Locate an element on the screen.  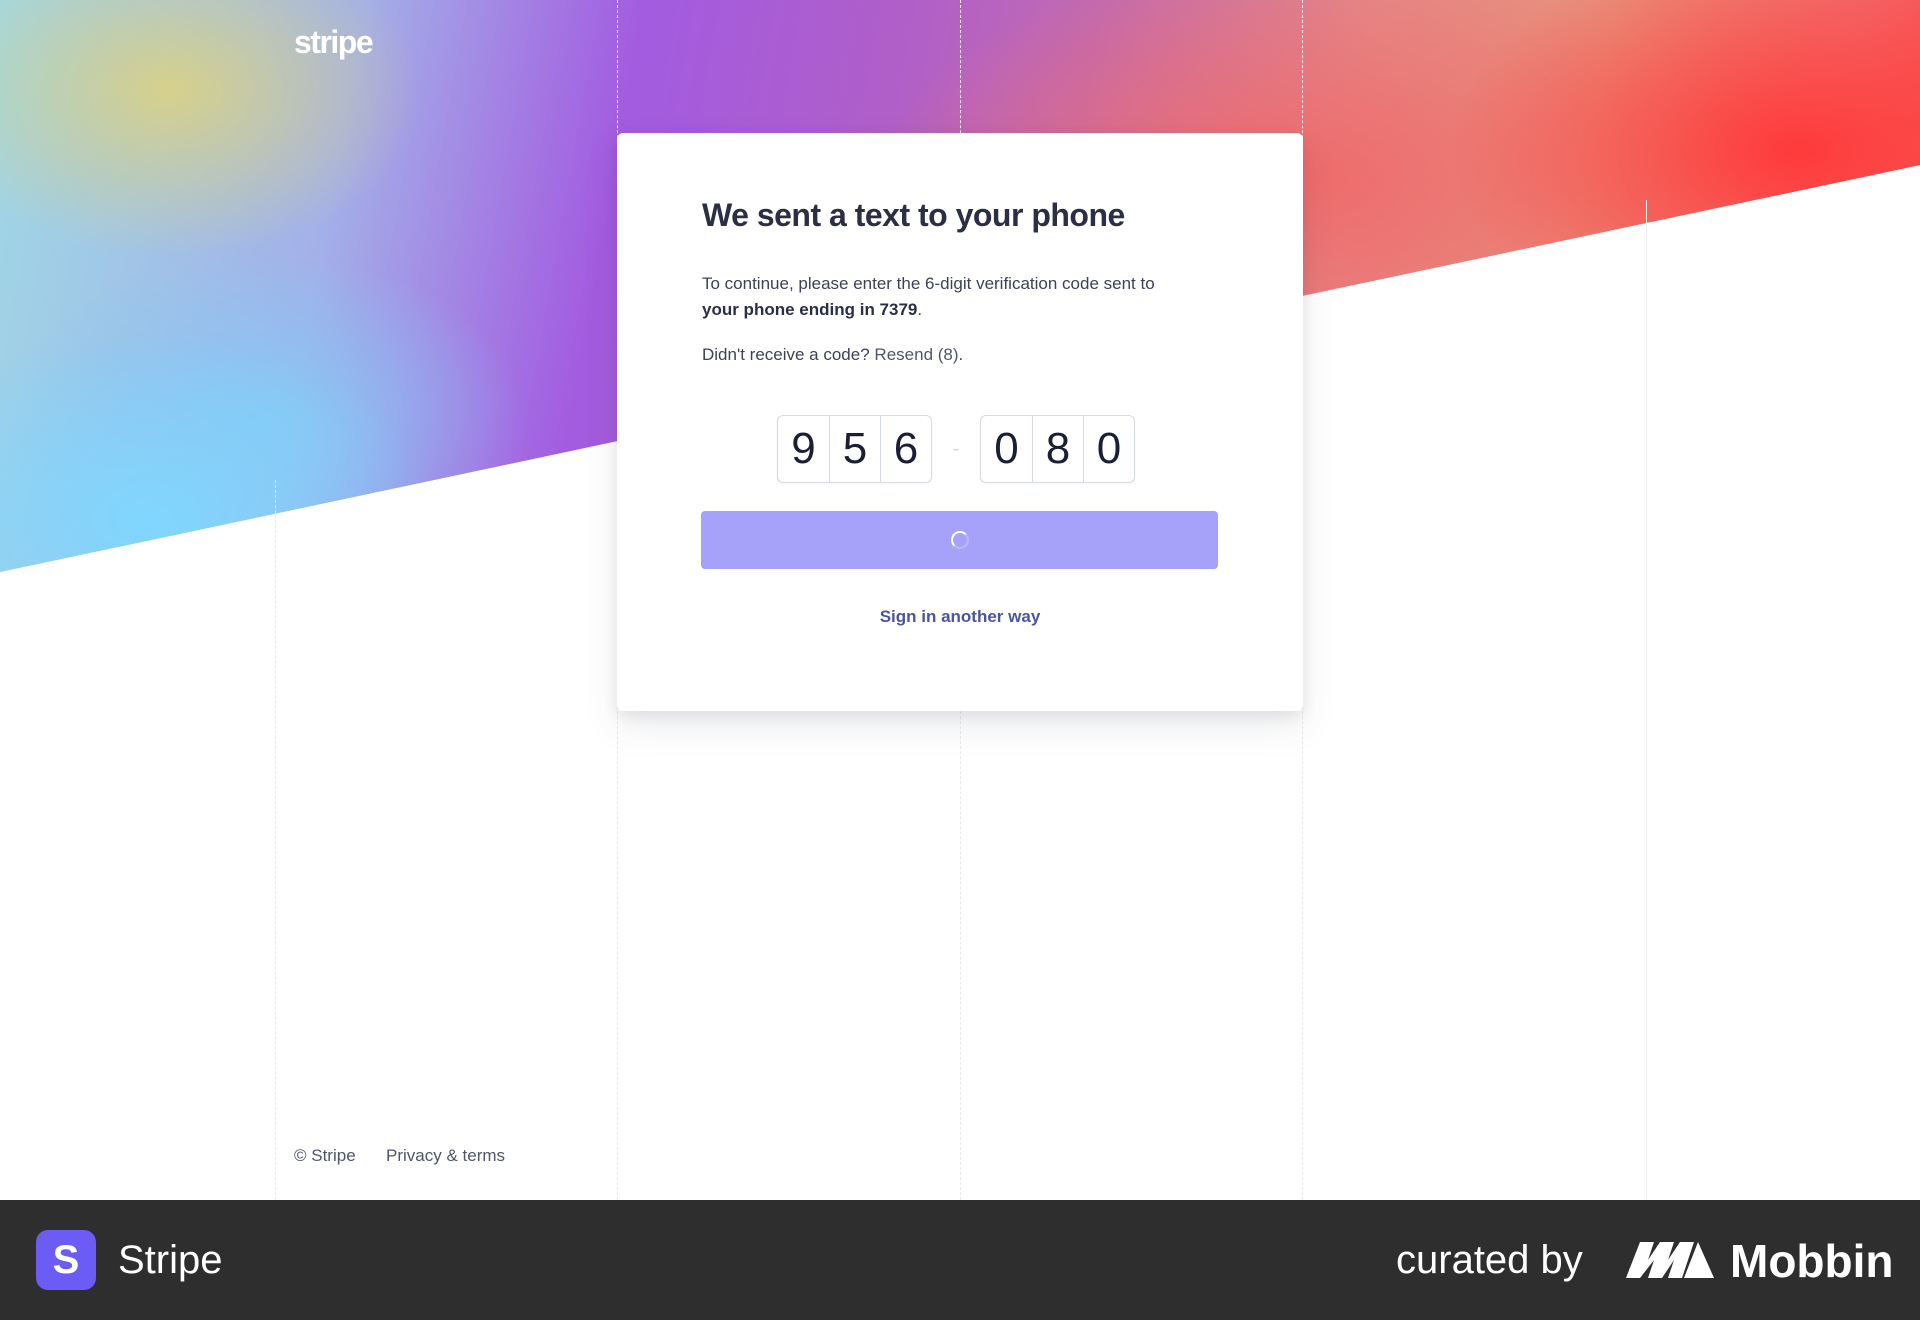
curator-name: Mobbin is located at coordinates (1812, 1261).